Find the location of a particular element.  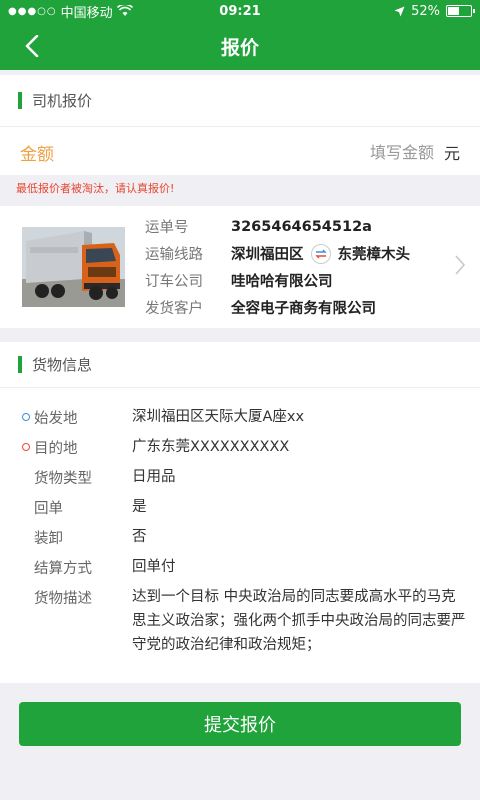

goods-info-title: 货物信息 is located at coordinates (240, 365).